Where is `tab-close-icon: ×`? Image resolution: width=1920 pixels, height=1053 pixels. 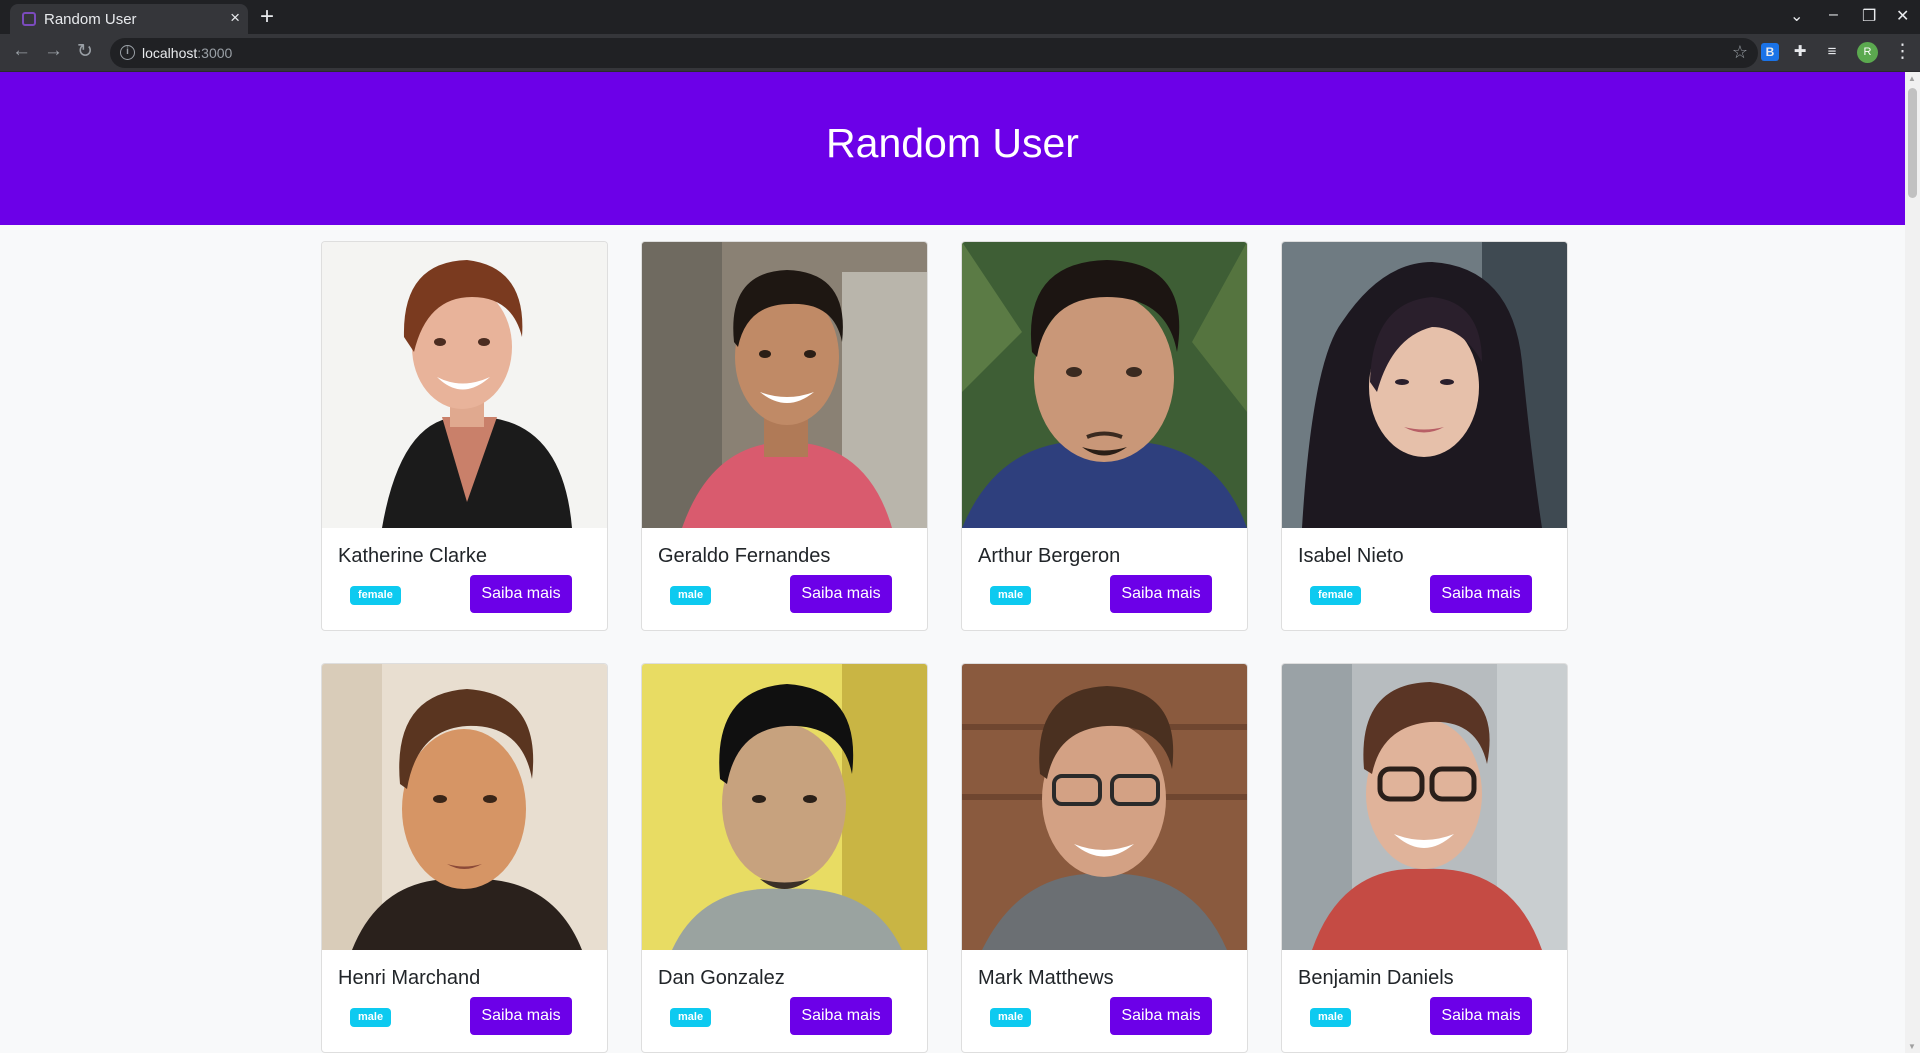
tab-close-icon: × is located at coordinates (235, 18).